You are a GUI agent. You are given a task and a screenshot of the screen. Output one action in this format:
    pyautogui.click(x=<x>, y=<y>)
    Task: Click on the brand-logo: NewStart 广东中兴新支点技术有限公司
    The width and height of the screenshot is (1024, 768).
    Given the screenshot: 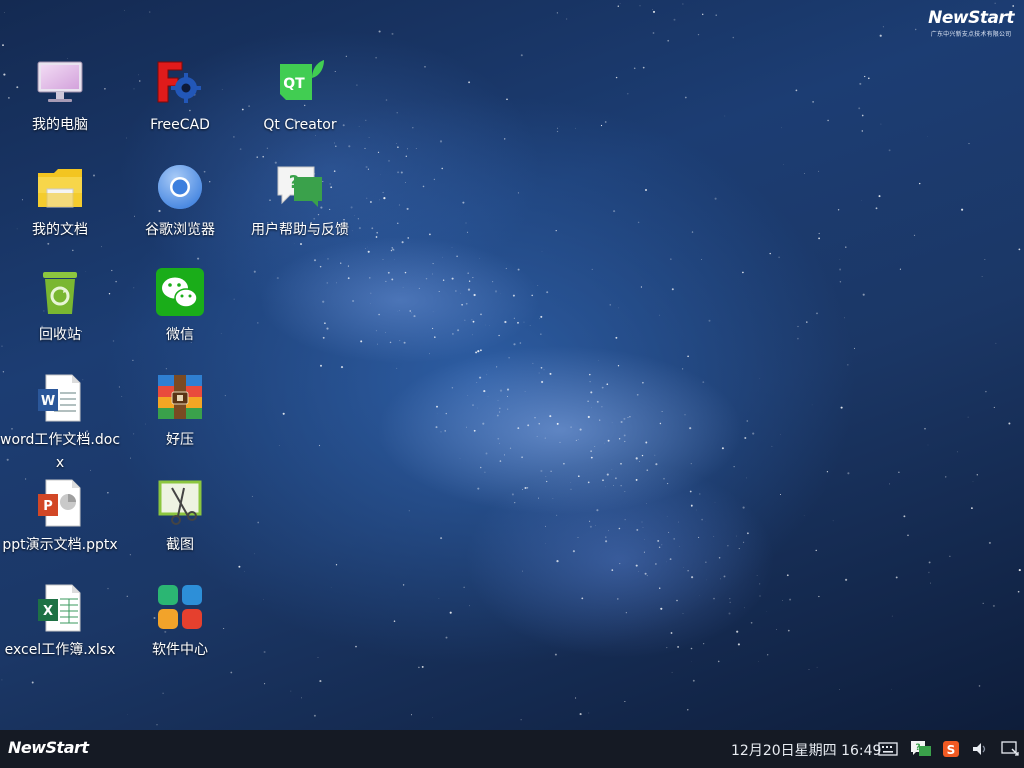 What is the action you would take?
    pyautogui.click(x=971, y=23)
    